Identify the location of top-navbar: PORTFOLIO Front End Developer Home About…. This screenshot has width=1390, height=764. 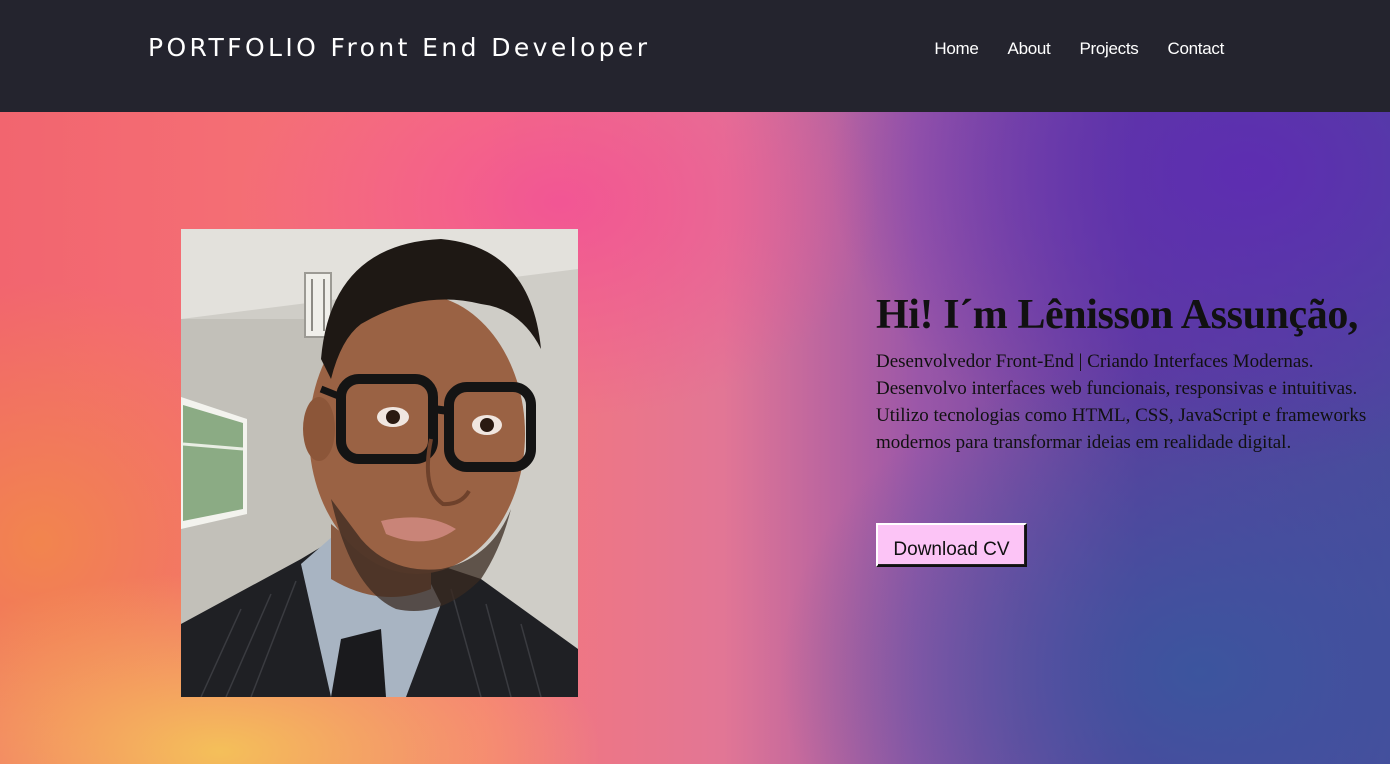
(695, 56).